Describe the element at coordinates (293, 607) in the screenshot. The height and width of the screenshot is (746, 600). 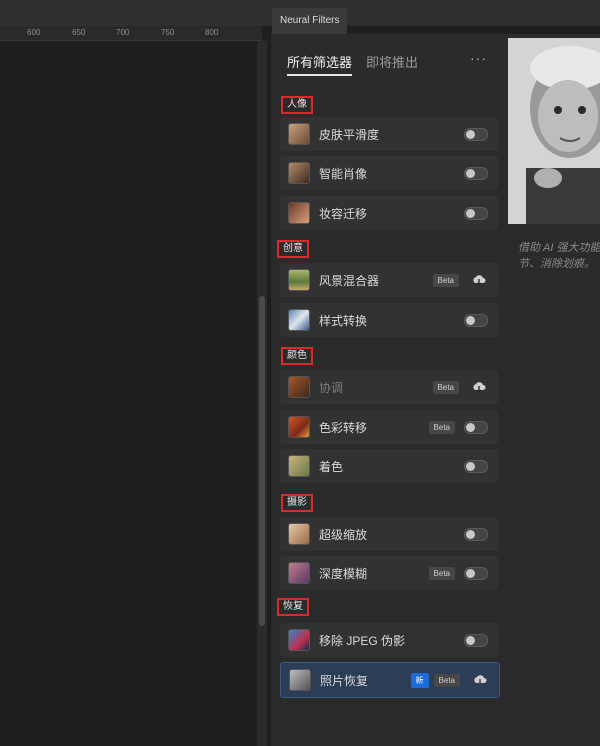
I see `section-label-restoration: 恢复` at that location.